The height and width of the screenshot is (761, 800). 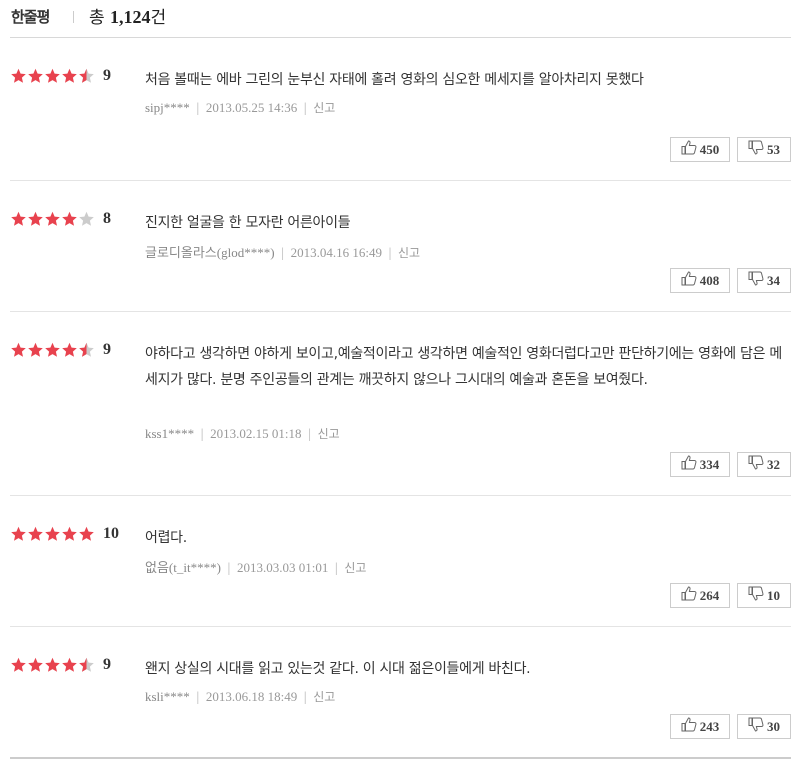 What do you see at coordinates (256, 433) in the screenshot?
I see `review-date: 2013.02.15 01:18` at bounding box center [256, 433].